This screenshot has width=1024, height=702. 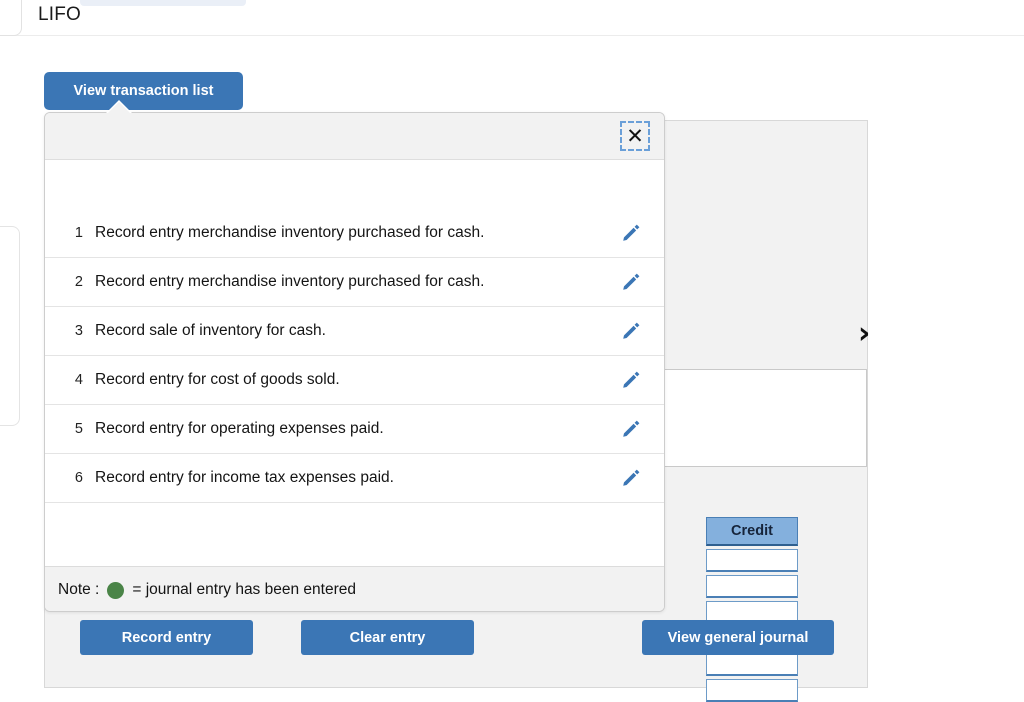 What do you see at coordinates (166, 637) in the screenshot?
I see `record-entry-button: Record entry` at bounding box center [166, 637].